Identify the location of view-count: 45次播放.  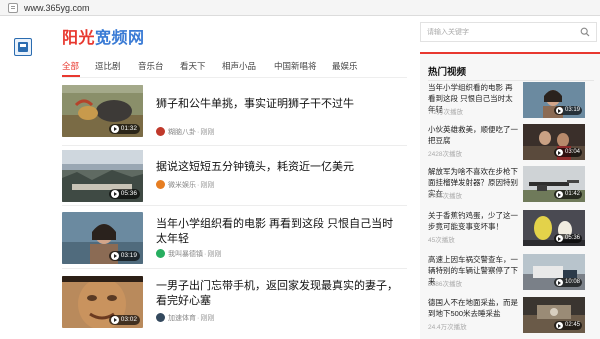
(441, 240).